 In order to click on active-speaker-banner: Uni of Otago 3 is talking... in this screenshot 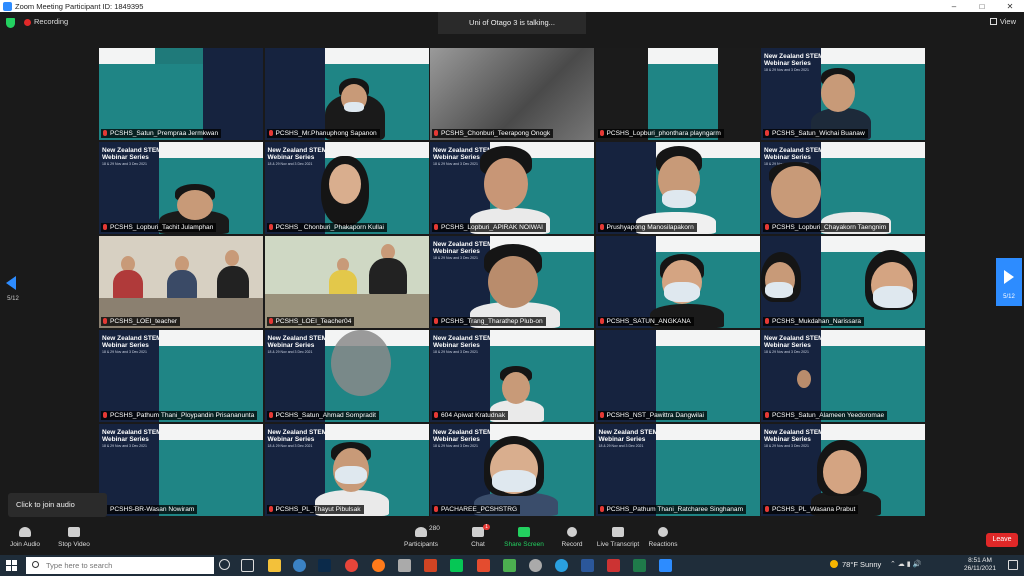, I will do `click(512, 23)`.